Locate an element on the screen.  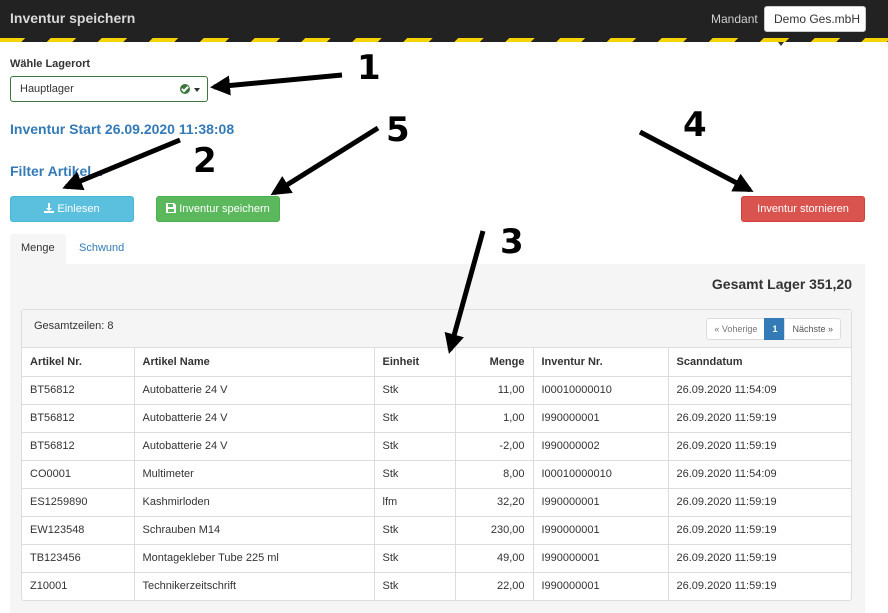
cell-menge: 49,00 is located at coordinates (494, 557).